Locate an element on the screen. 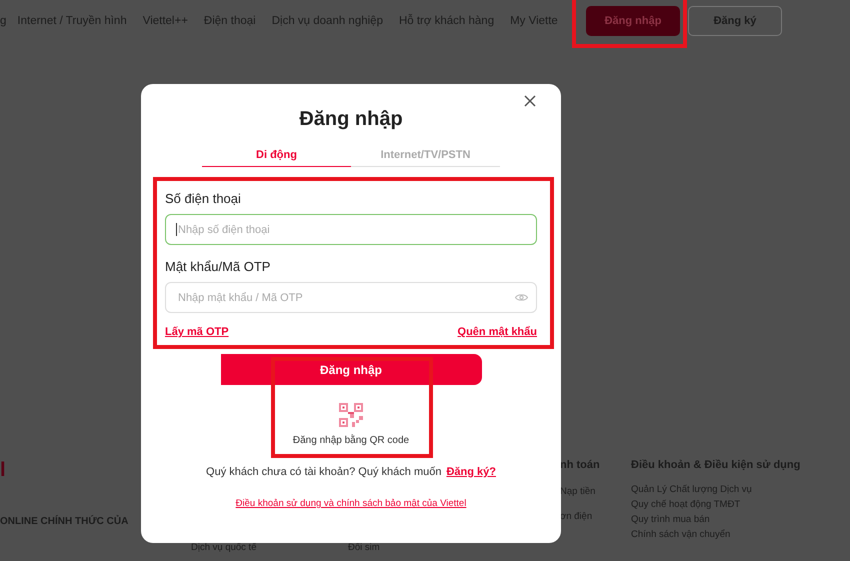  terms-link: Điều khoản sử dụng và chính sách bảo mật của Viettel is located at coordinates (351, 503).